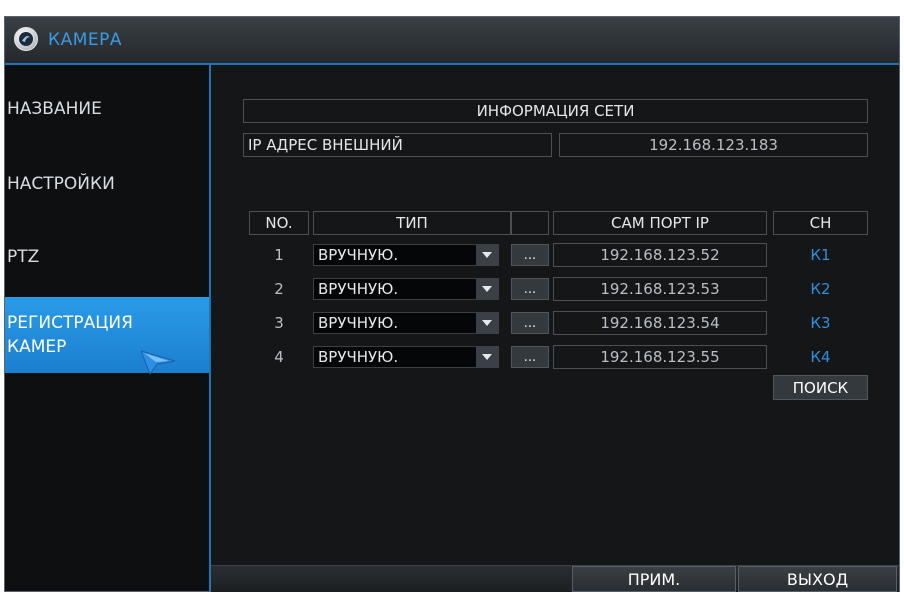 The height and width of the screenshot is (592, 904). I want to click on external-ip-label: IP АДРЕС ВНЕШНИЙ, so click(397, 145).